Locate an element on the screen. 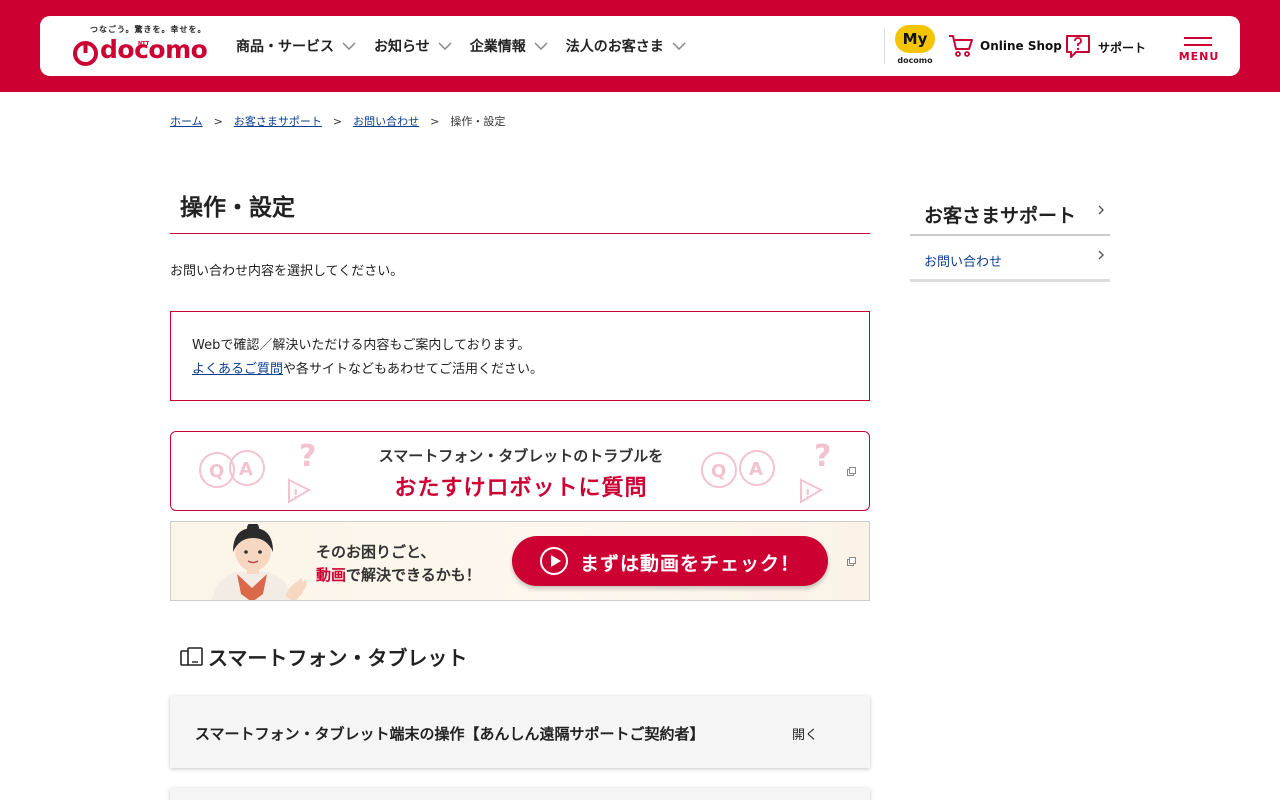 This screenshot has height=800, width=1280. section-heading-label: スマートフォン・タブレット is located at coordinates (338, 658).